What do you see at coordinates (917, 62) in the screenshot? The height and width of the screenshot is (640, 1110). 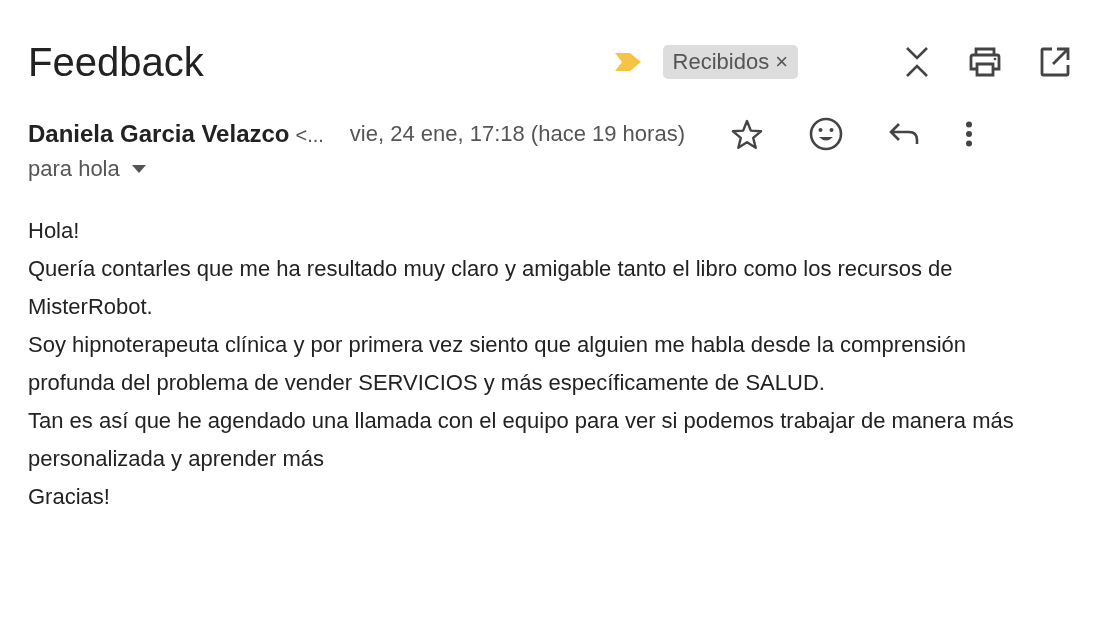 I see `collapse-all-icon` at bounding box center [917, 62].